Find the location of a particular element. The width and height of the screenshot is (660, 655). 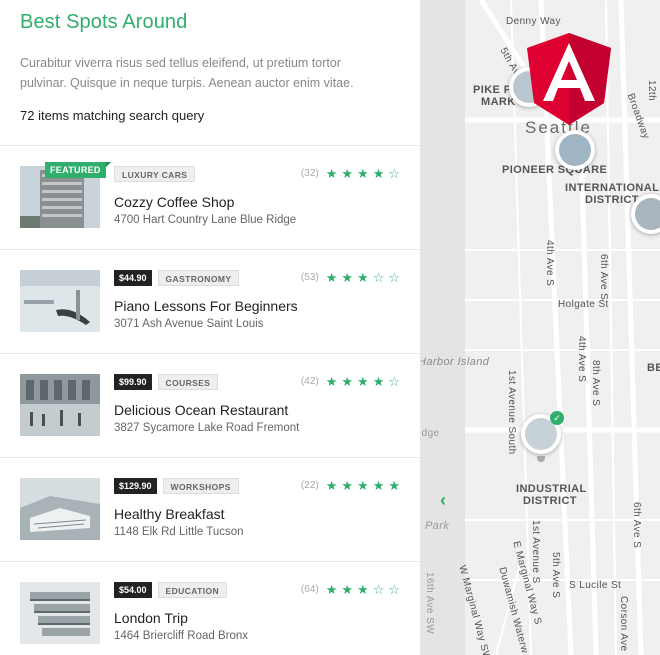

listing-name: London Trip is located at coordinates (151, 618).